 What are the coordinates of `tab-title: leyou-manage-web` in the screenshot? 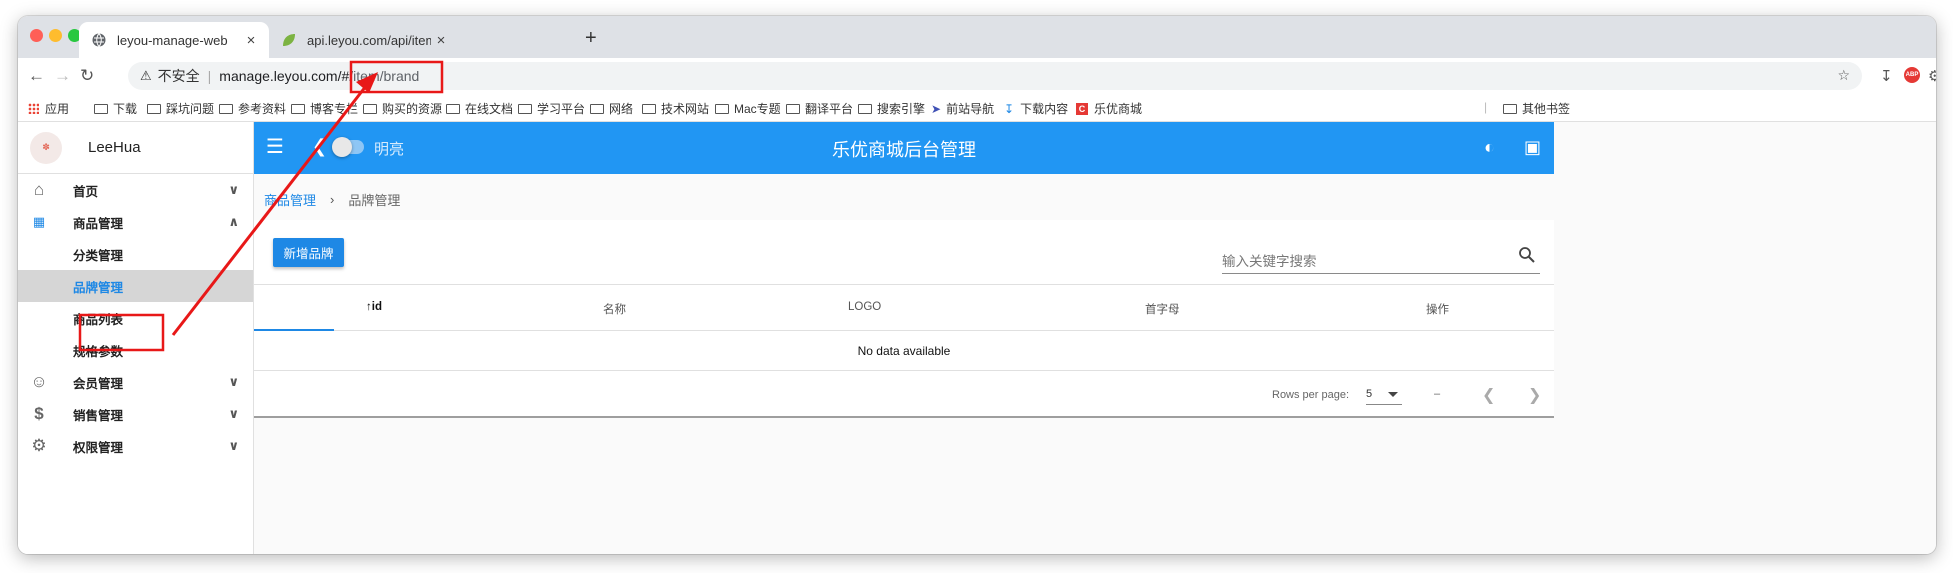 It's located at (172, 40).